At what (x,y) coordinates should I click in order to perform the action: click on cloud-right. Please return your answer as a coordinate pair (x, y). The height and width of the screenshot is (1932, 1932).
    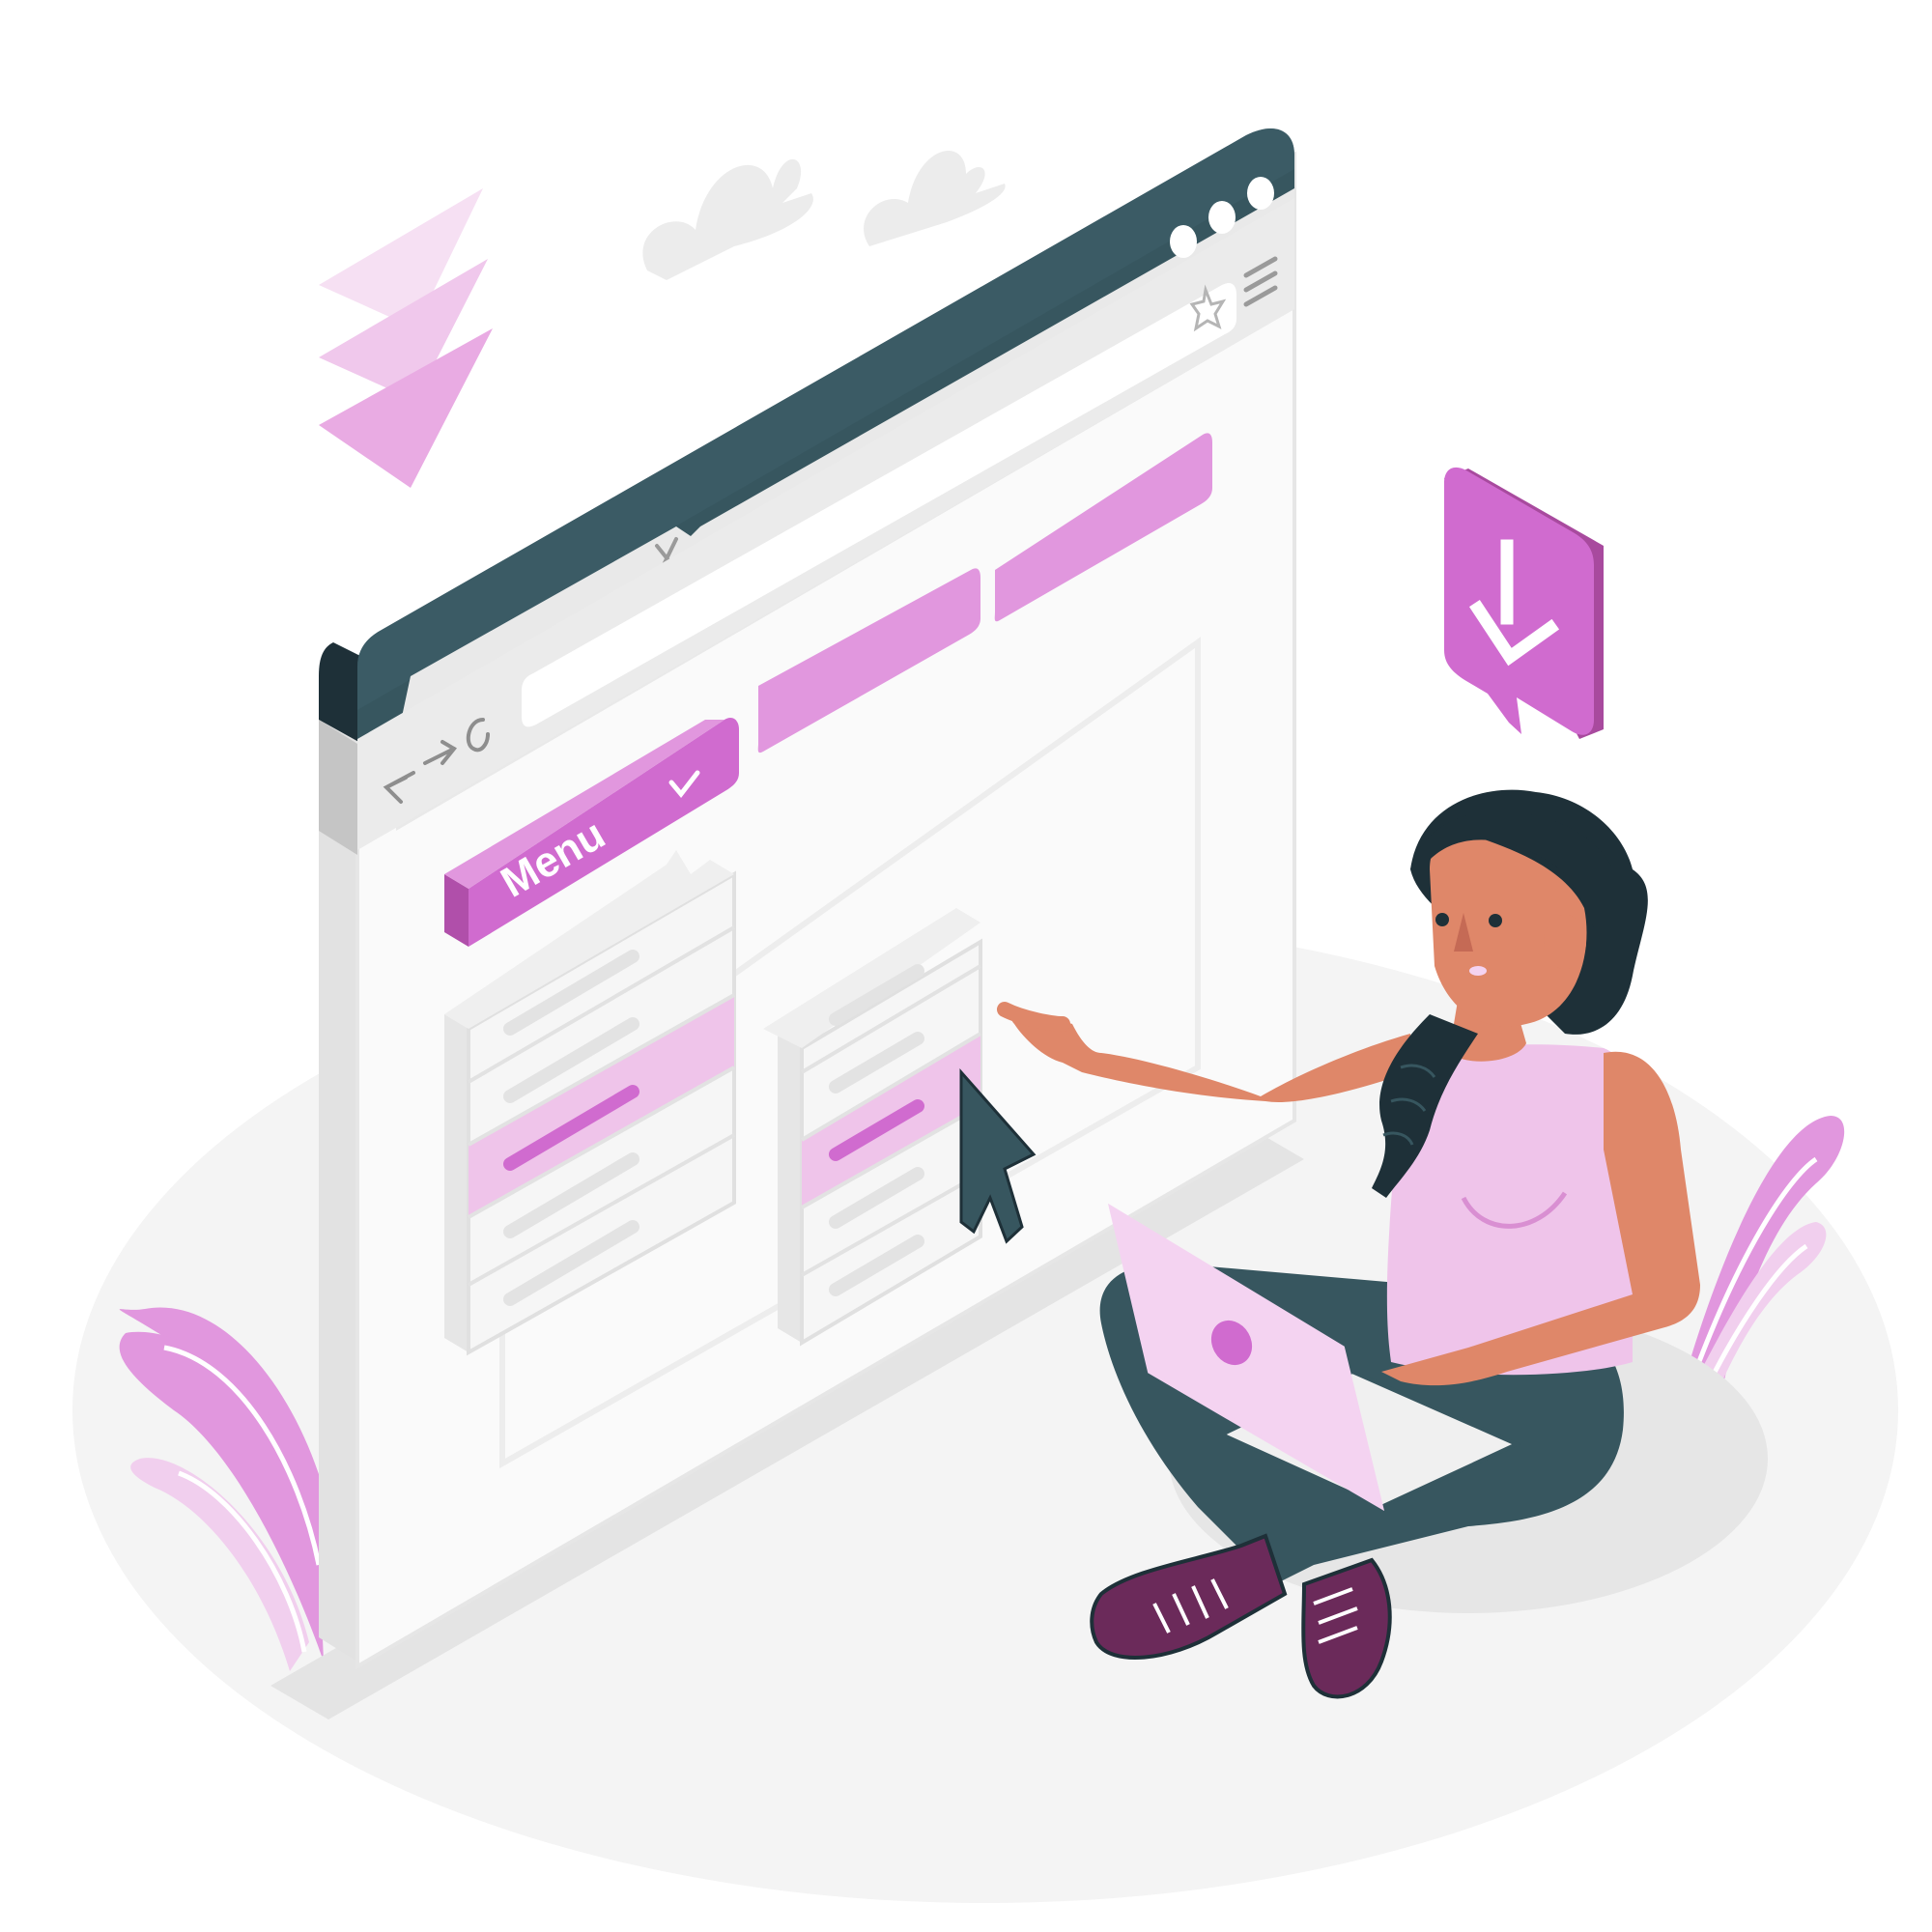
    Looking at the image, I should click on (935, 198).